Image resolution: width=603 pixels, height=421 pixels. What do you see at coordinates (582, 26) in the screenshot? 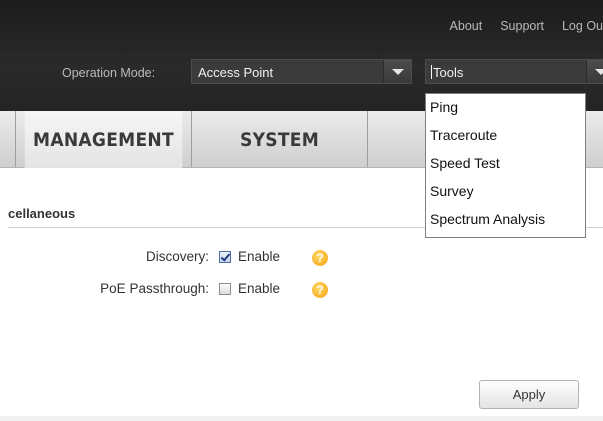
I see `logout-link: Log Ou` at bounding box center [582, 26].